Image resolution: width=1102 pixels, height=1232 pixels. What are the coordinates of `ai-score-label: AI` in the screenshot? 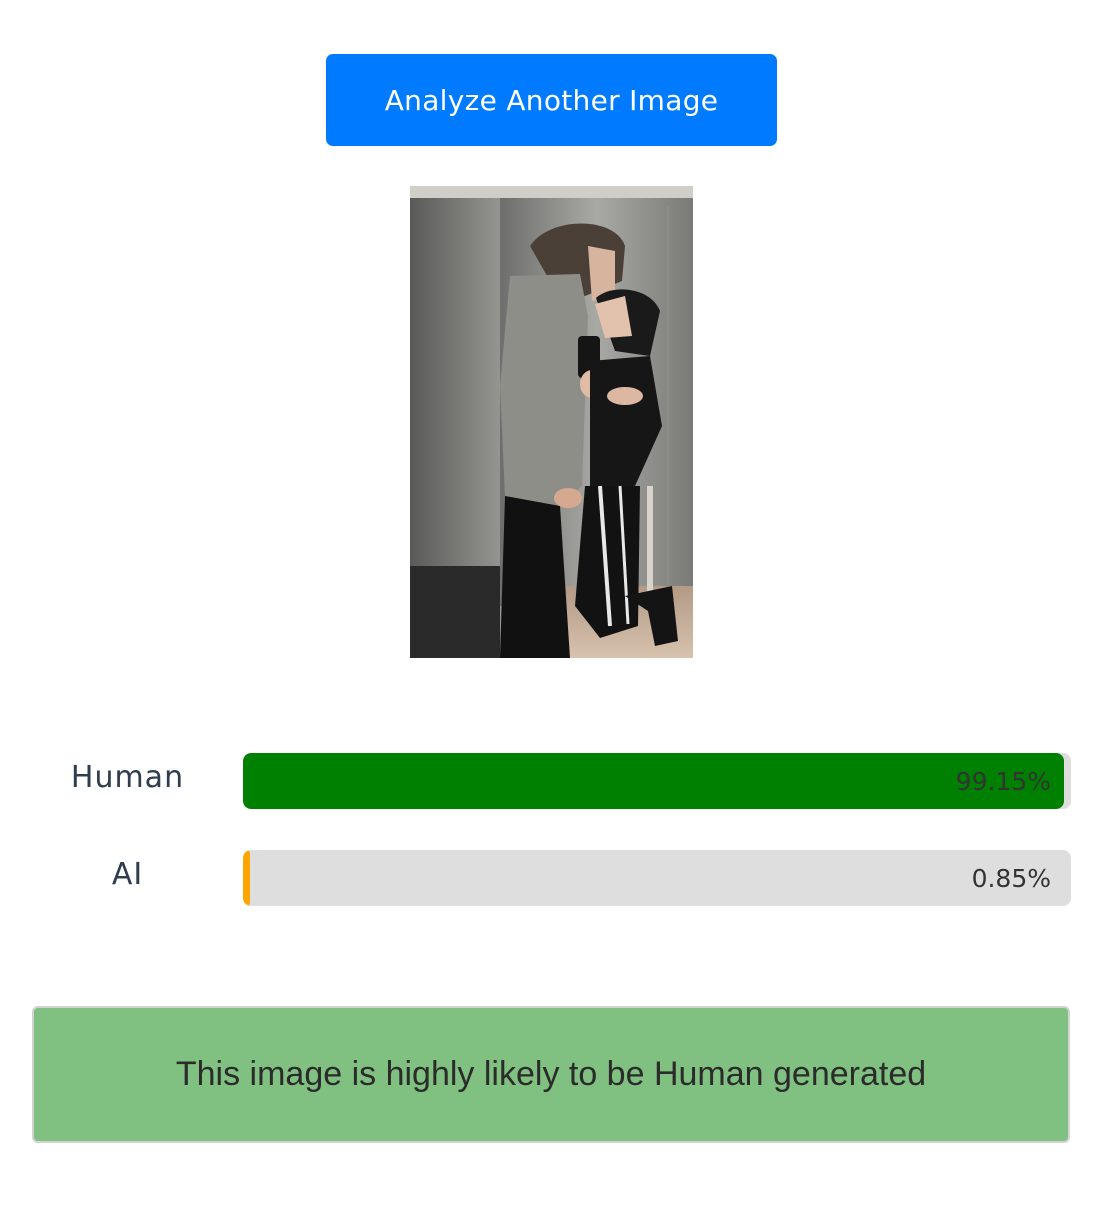 It's located at (127, 874).